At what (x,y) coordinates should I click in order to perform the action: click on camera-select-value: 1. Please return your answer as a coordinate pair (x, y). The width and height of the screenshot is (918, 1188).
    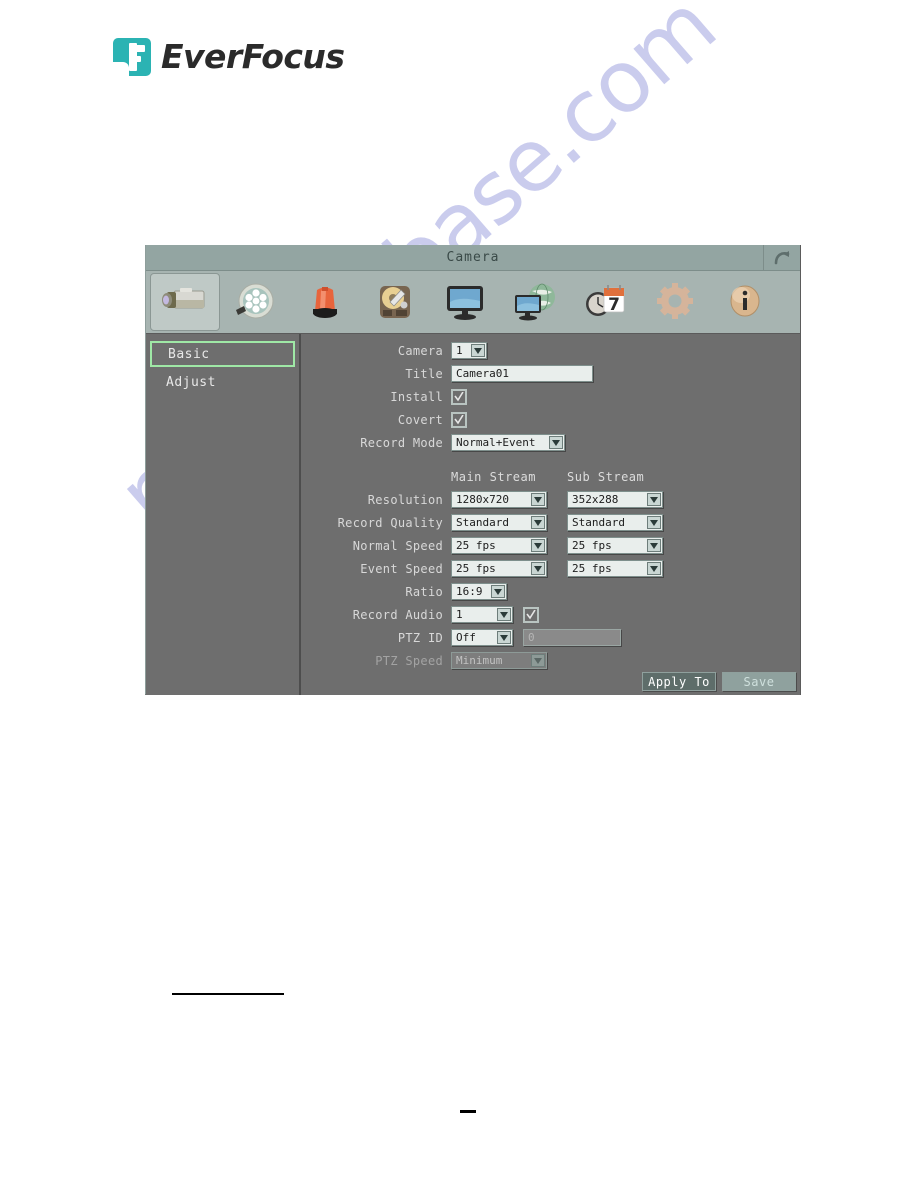
    Looking at the image, I should click on (459, 350).